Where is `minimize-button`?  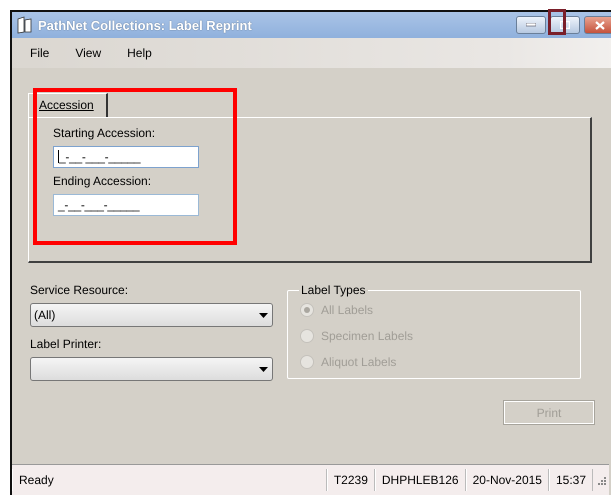 minimize-button is located at coordinates (531, 25).